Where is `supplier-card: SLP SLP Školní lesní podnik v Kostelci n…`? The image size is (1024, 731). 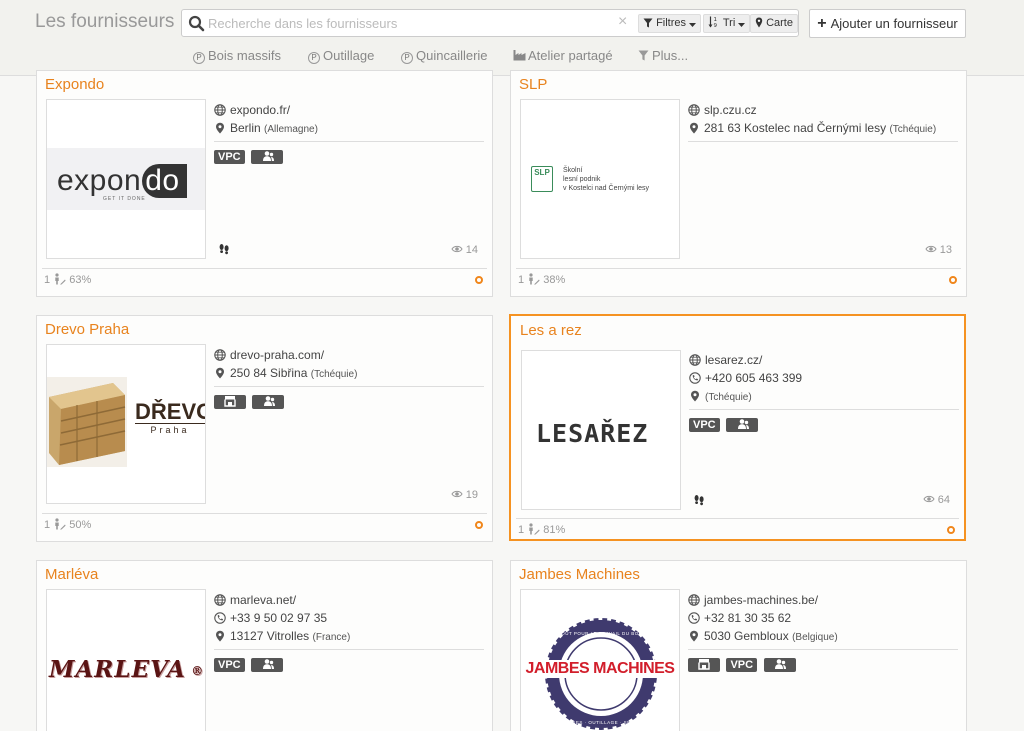 supplier-card: SLP SLP Školní lesní podnik v Kostelci n… is located at coordinates (738, 183).